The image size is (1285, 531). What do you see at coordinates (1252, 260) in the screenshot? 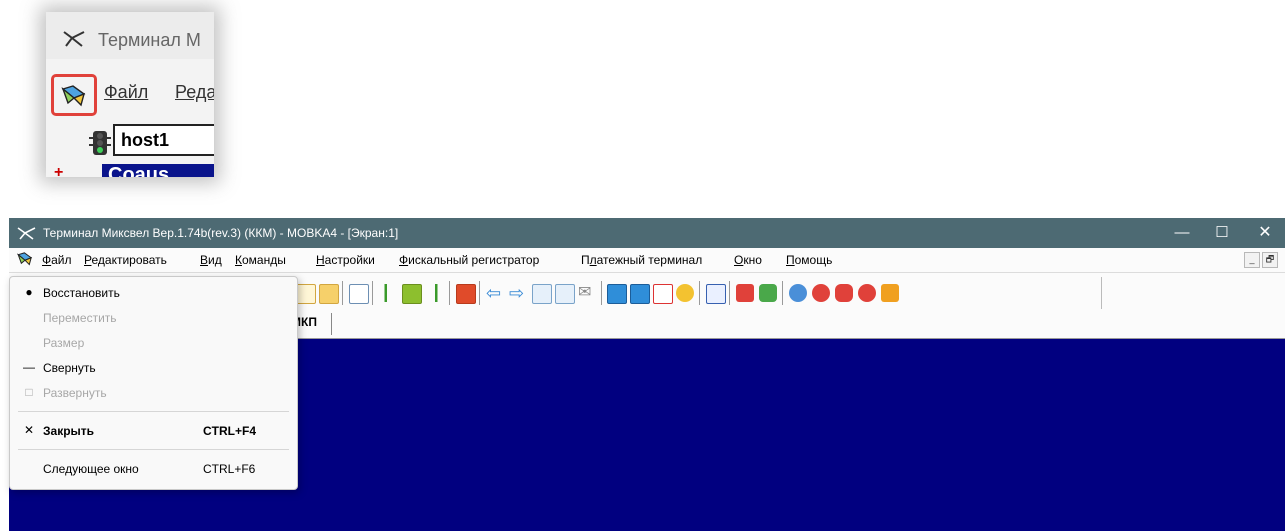
I see `mdi-minimize-button: _` at bounding box center [1252, 260].